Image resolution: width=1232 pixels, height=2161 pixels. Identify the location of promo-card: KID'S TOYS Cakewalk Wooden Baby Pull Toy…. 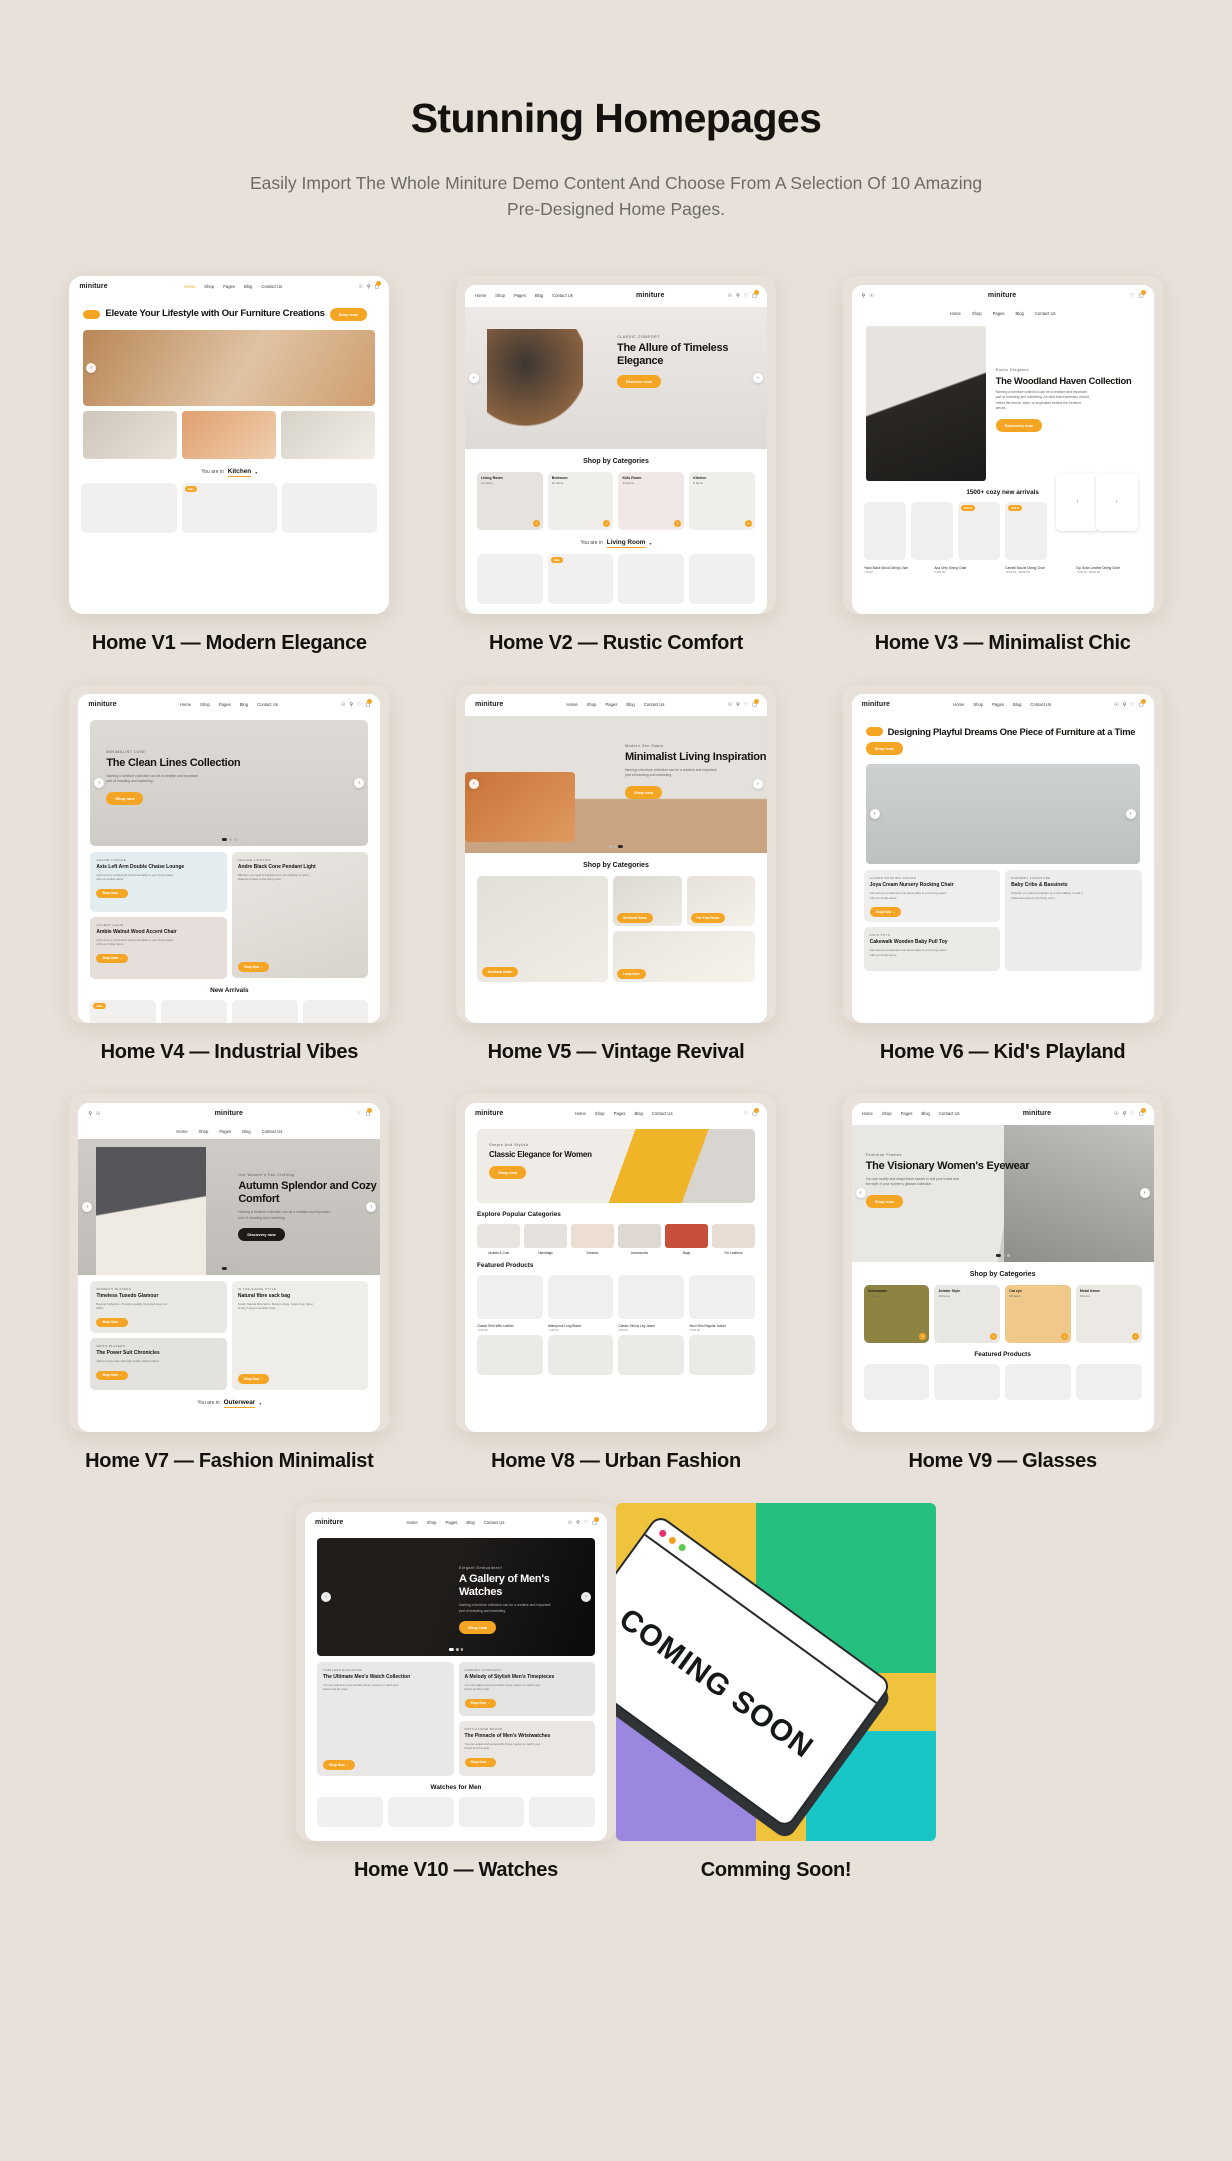
(932, 948).